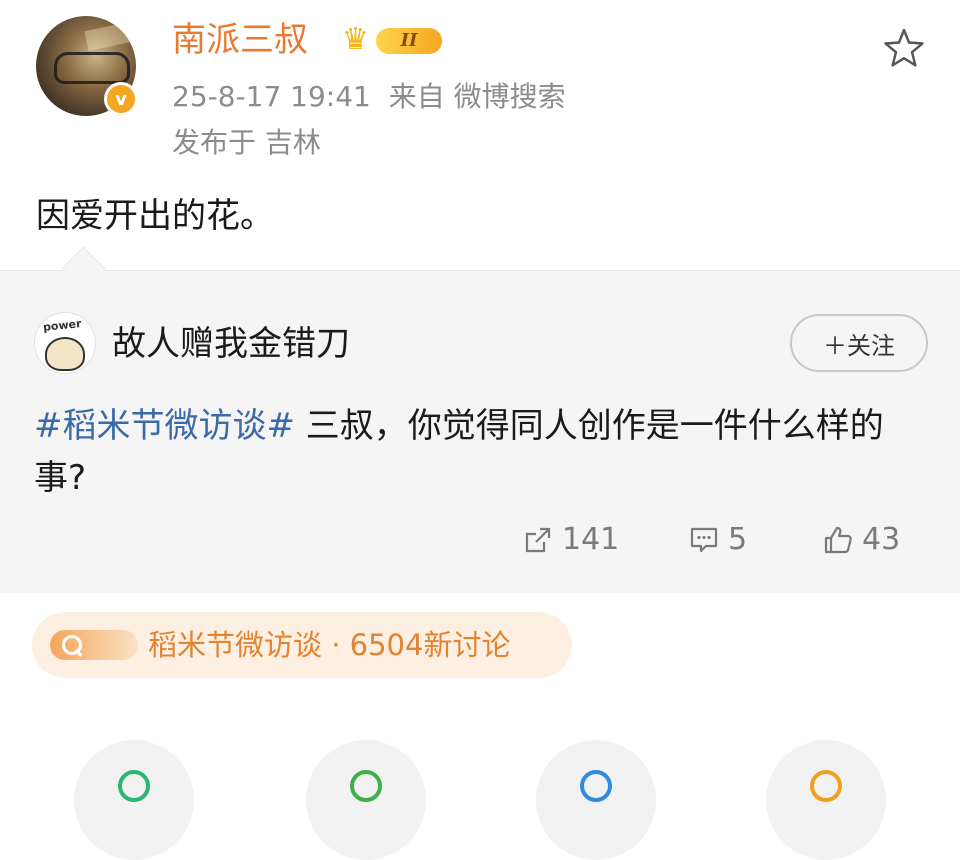 Image resolution: width=960 pixels, height=860 pixels. Describe the element at coordinates (271, 96) in the screenshot. I see `post-timestamp: 25-8-17 19:41` at that location.